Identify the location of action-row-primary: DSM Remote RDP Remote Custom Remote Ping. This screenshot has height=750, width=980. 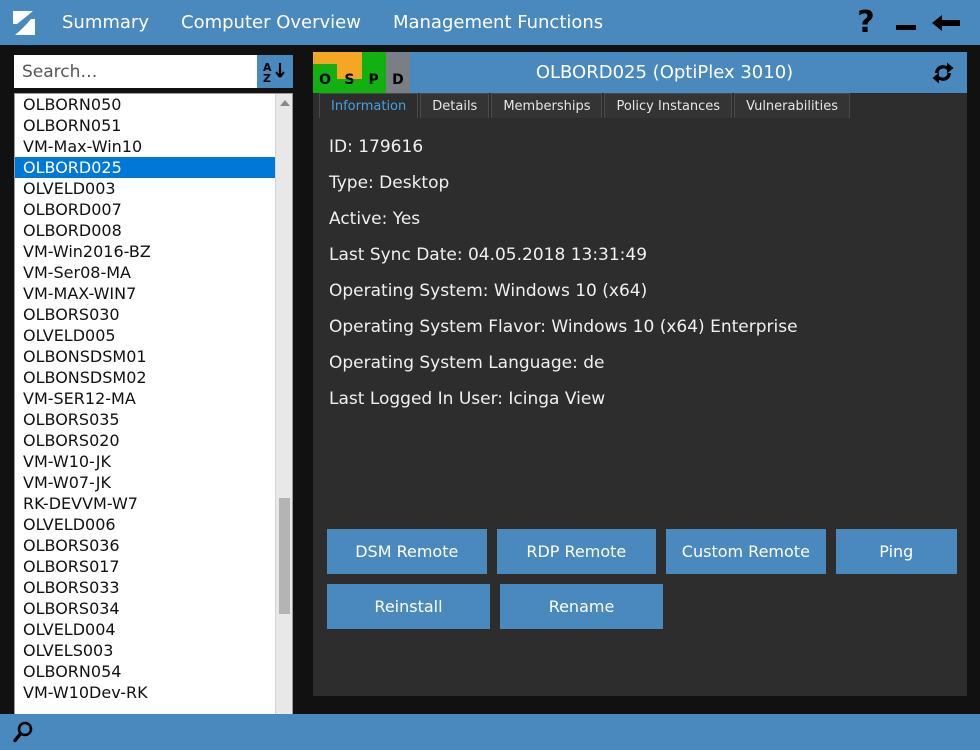
(642, 551).